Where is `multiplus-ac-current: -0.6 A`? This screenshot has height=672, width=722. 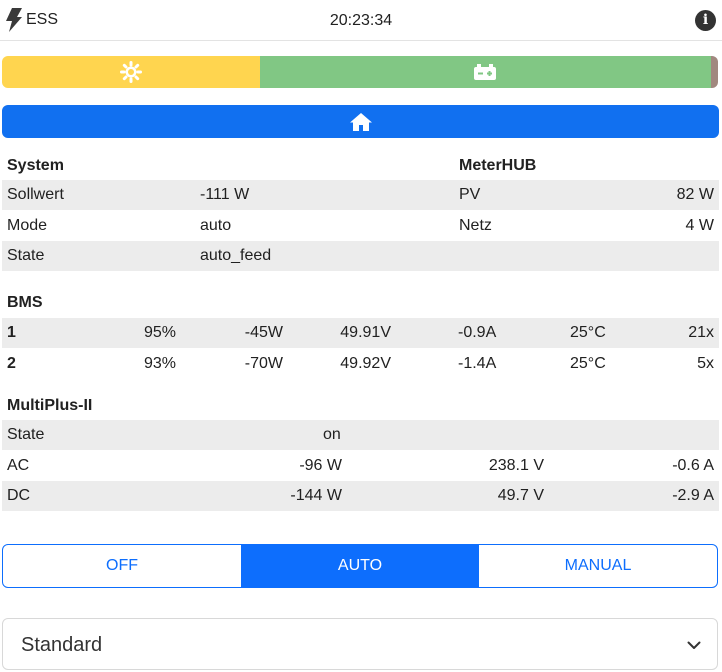
multiplus-ac-current: -0.6 A is located at coordinates (693, 465).